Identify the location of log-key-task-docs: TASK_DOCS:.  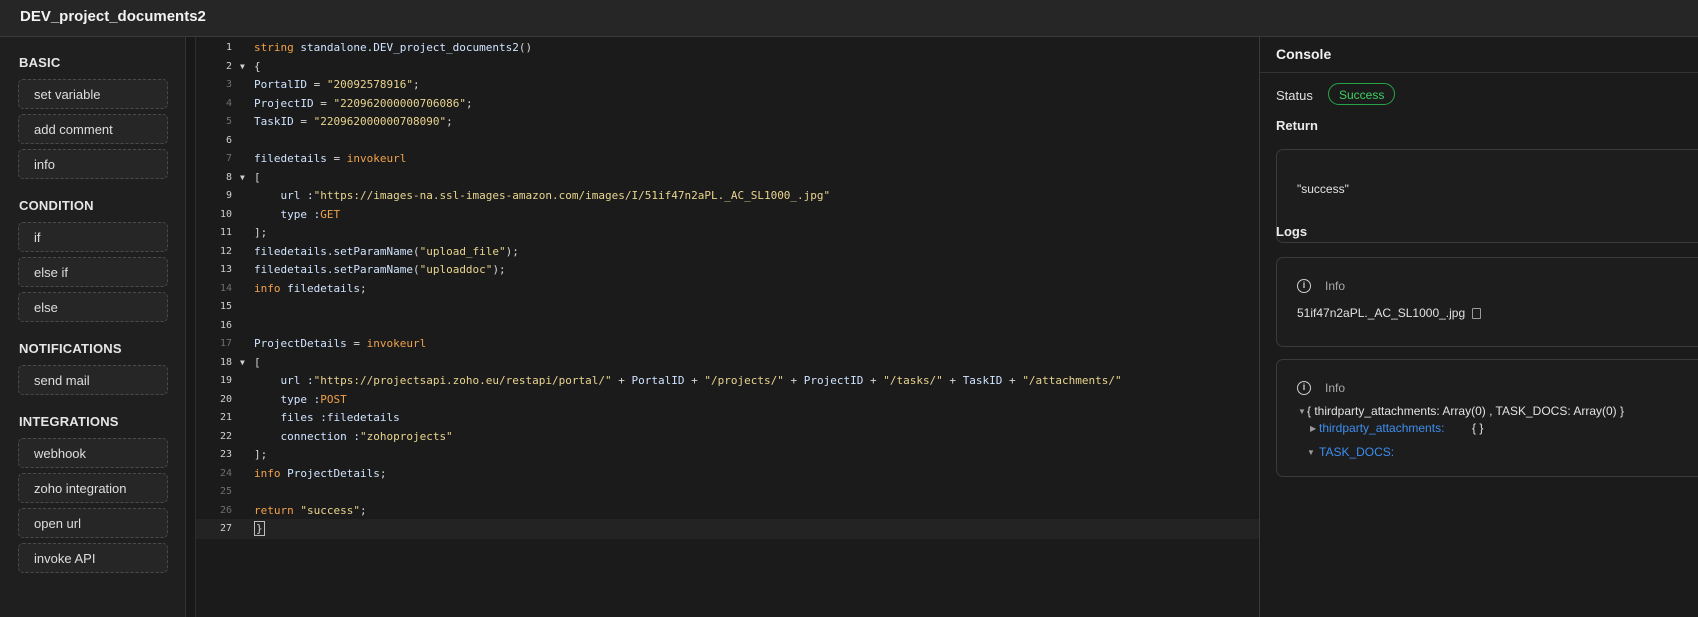
(1356, 452).